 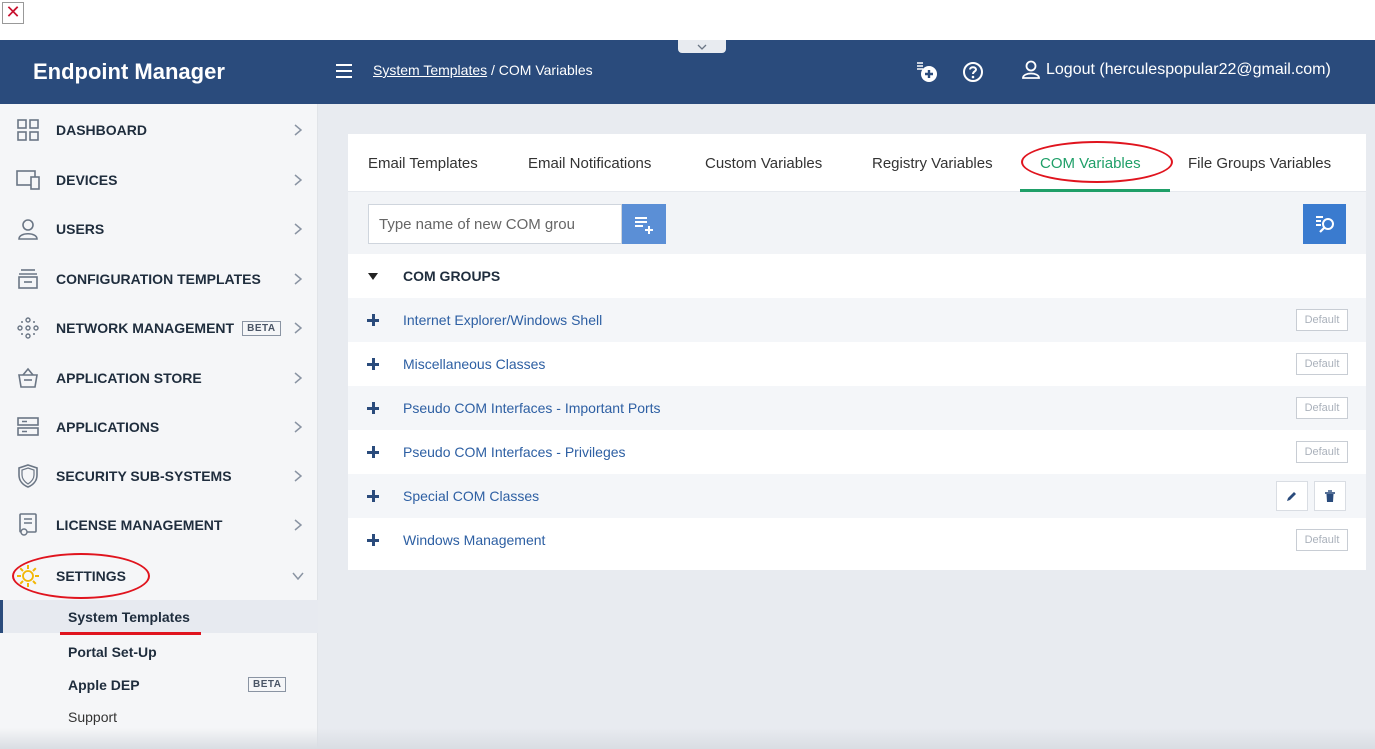 What do you see at coordinates (80, 229) in the screenshot?
I see `sidebar-item-label: USERS` at bounding box center [80, 229].